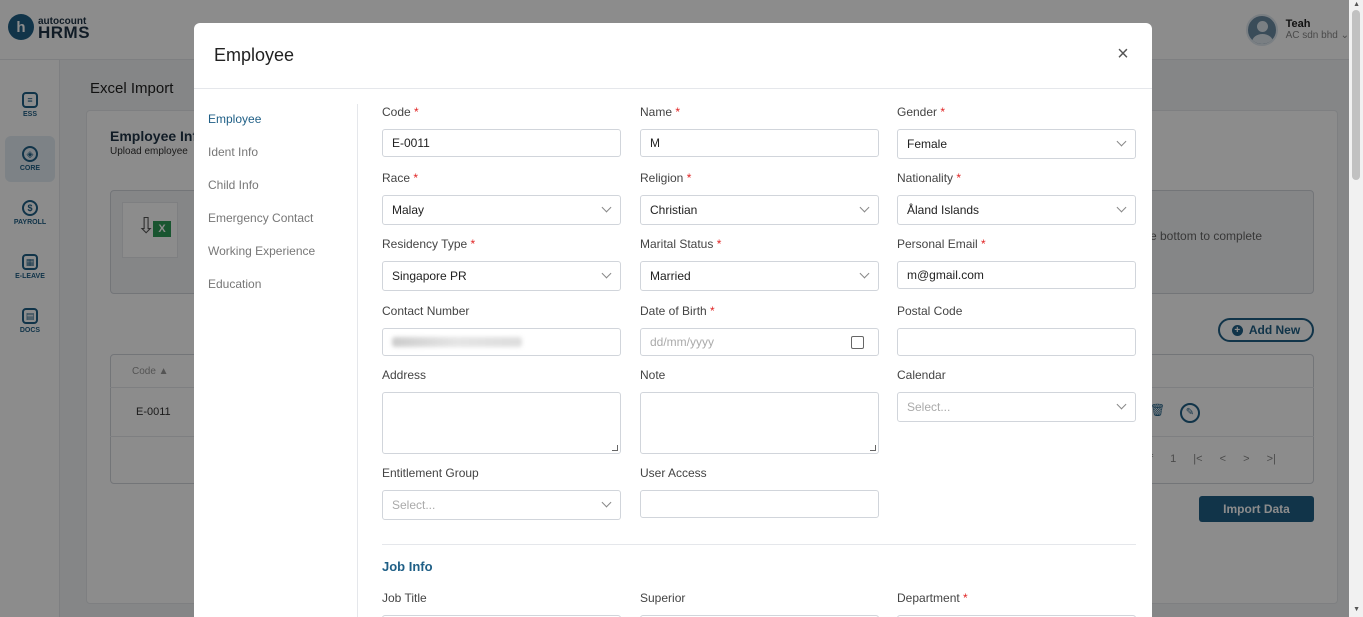 The height and width of the screenshot is (617, 1363). I want to click on calendar-icon, so click(857, 342).